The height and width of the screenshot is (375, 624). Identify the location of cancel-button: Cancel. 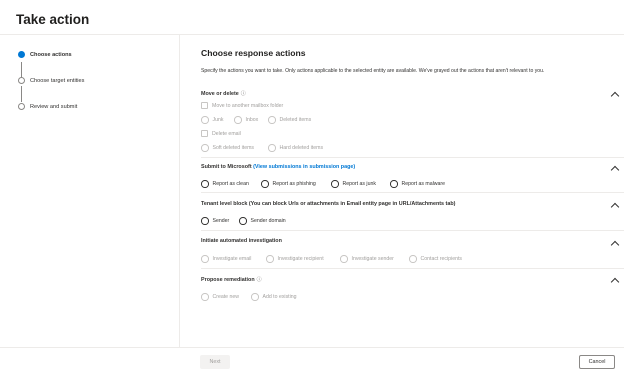
(597, 362).